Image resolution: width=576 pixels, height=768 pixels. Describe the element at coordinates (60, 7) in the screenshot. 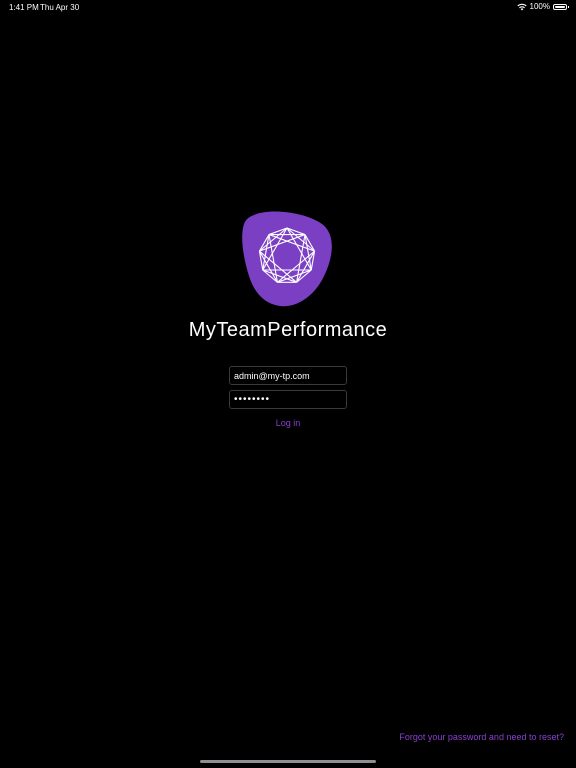

I see `status-date: Thu Apr 30` at that location.